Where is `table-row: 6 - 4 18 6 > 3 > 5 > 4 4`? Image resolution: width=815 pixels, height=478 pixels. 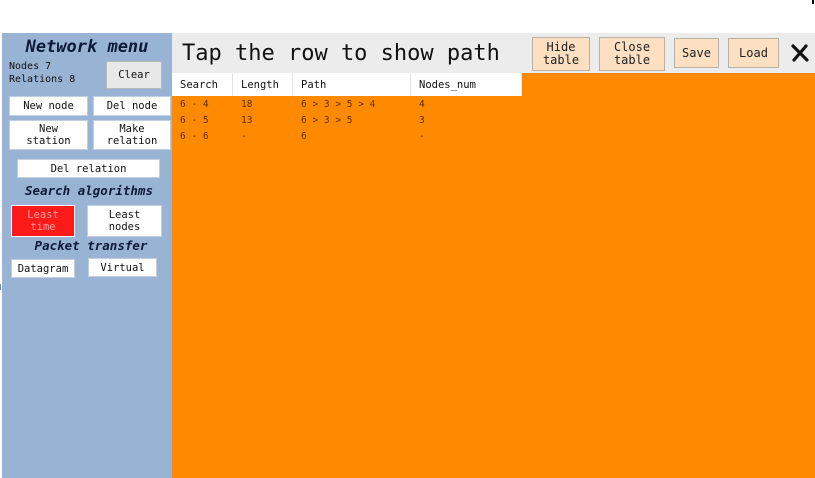 table-row: 6 - 4 18 6 > 3 > 5 > 4 4 is located at coordinates (347, 105).